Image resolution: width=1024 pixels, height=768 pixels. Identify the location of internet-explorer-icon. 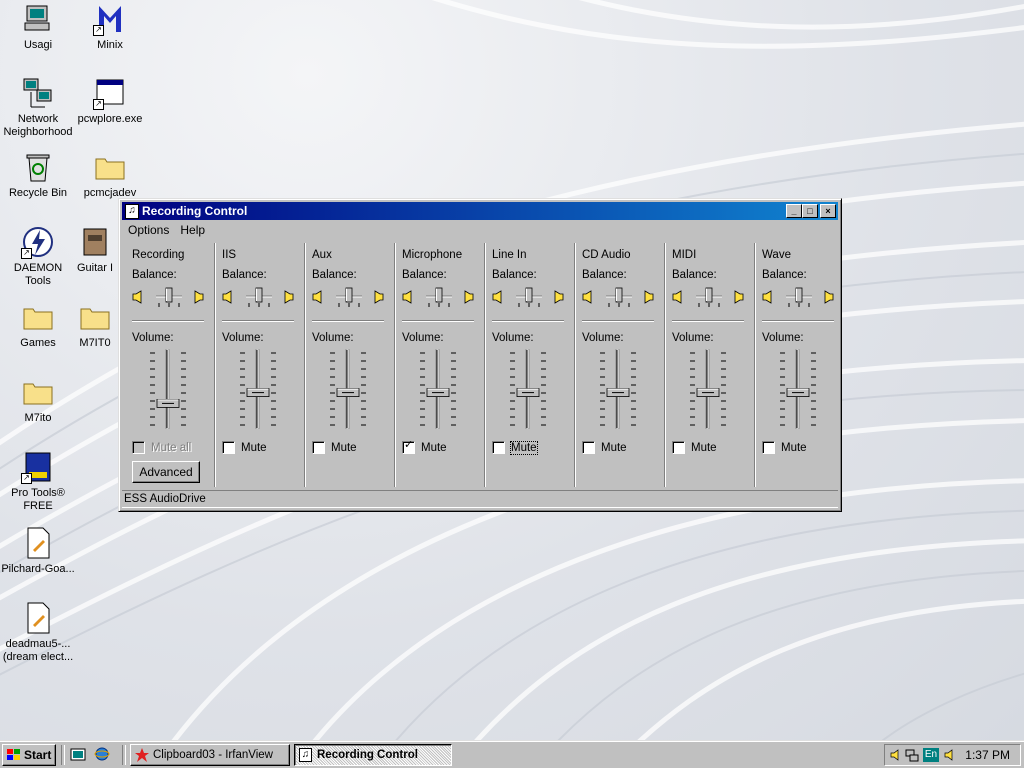
(102, 754).